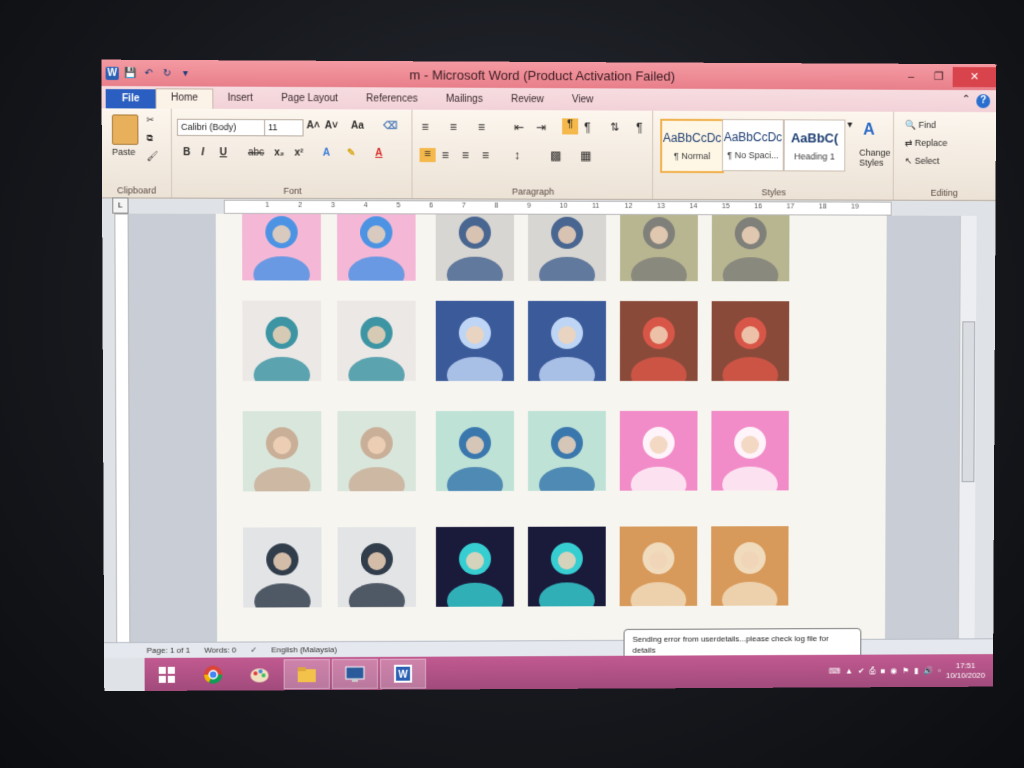 This screenshot has width=1024, height=768. I want to click on paste-icon, so click(125, 129).